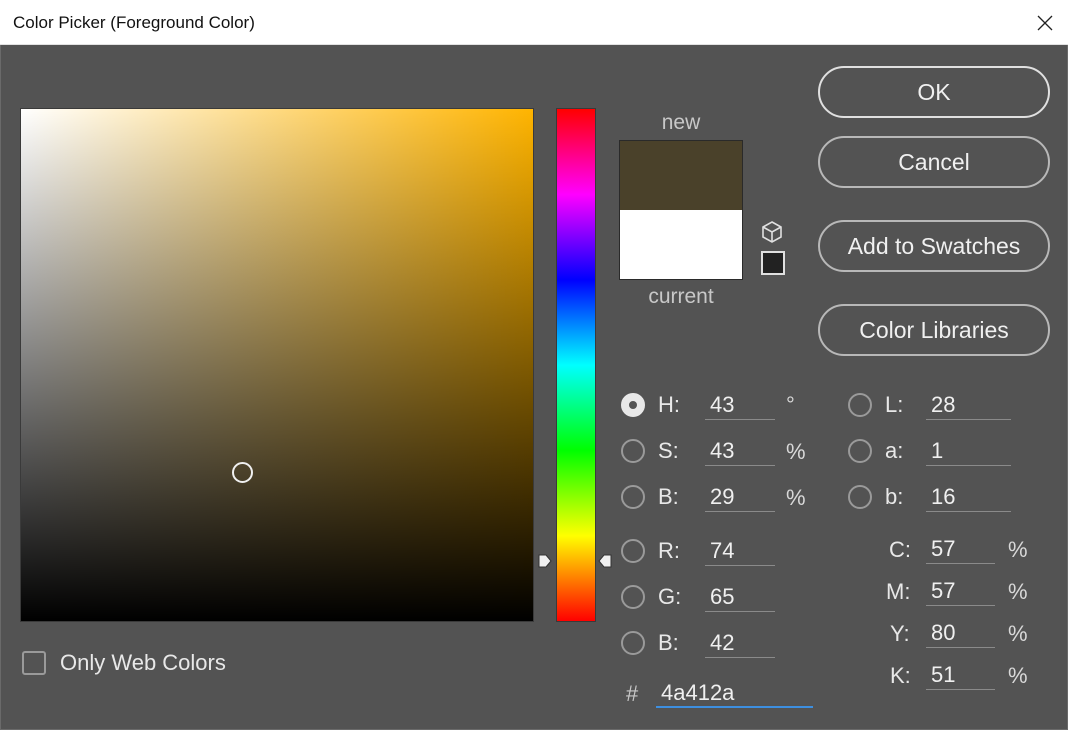 This screenshot has height=730, width=1068. Describe the element at coordinates (34, 663) in the screenshot. I see `only-web-colors-checkbox` at that location.